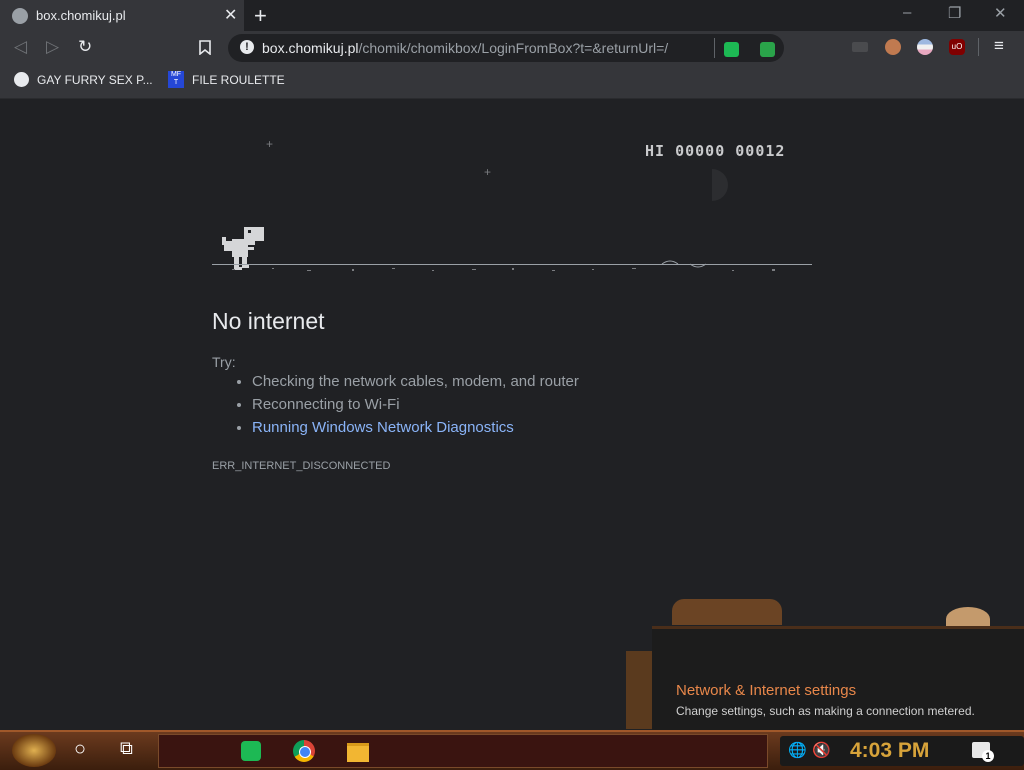 This screenshot has width=1024, height=770. Describe the element at coordinates (358, 752) in the screenshot. I see `file-explorer-icon` at that location.